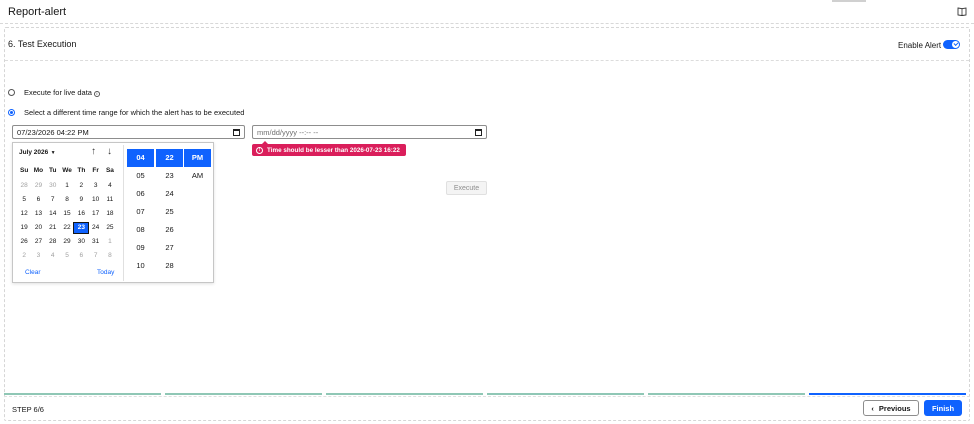  I want to click on minute-option: 27, so click(169, 248).